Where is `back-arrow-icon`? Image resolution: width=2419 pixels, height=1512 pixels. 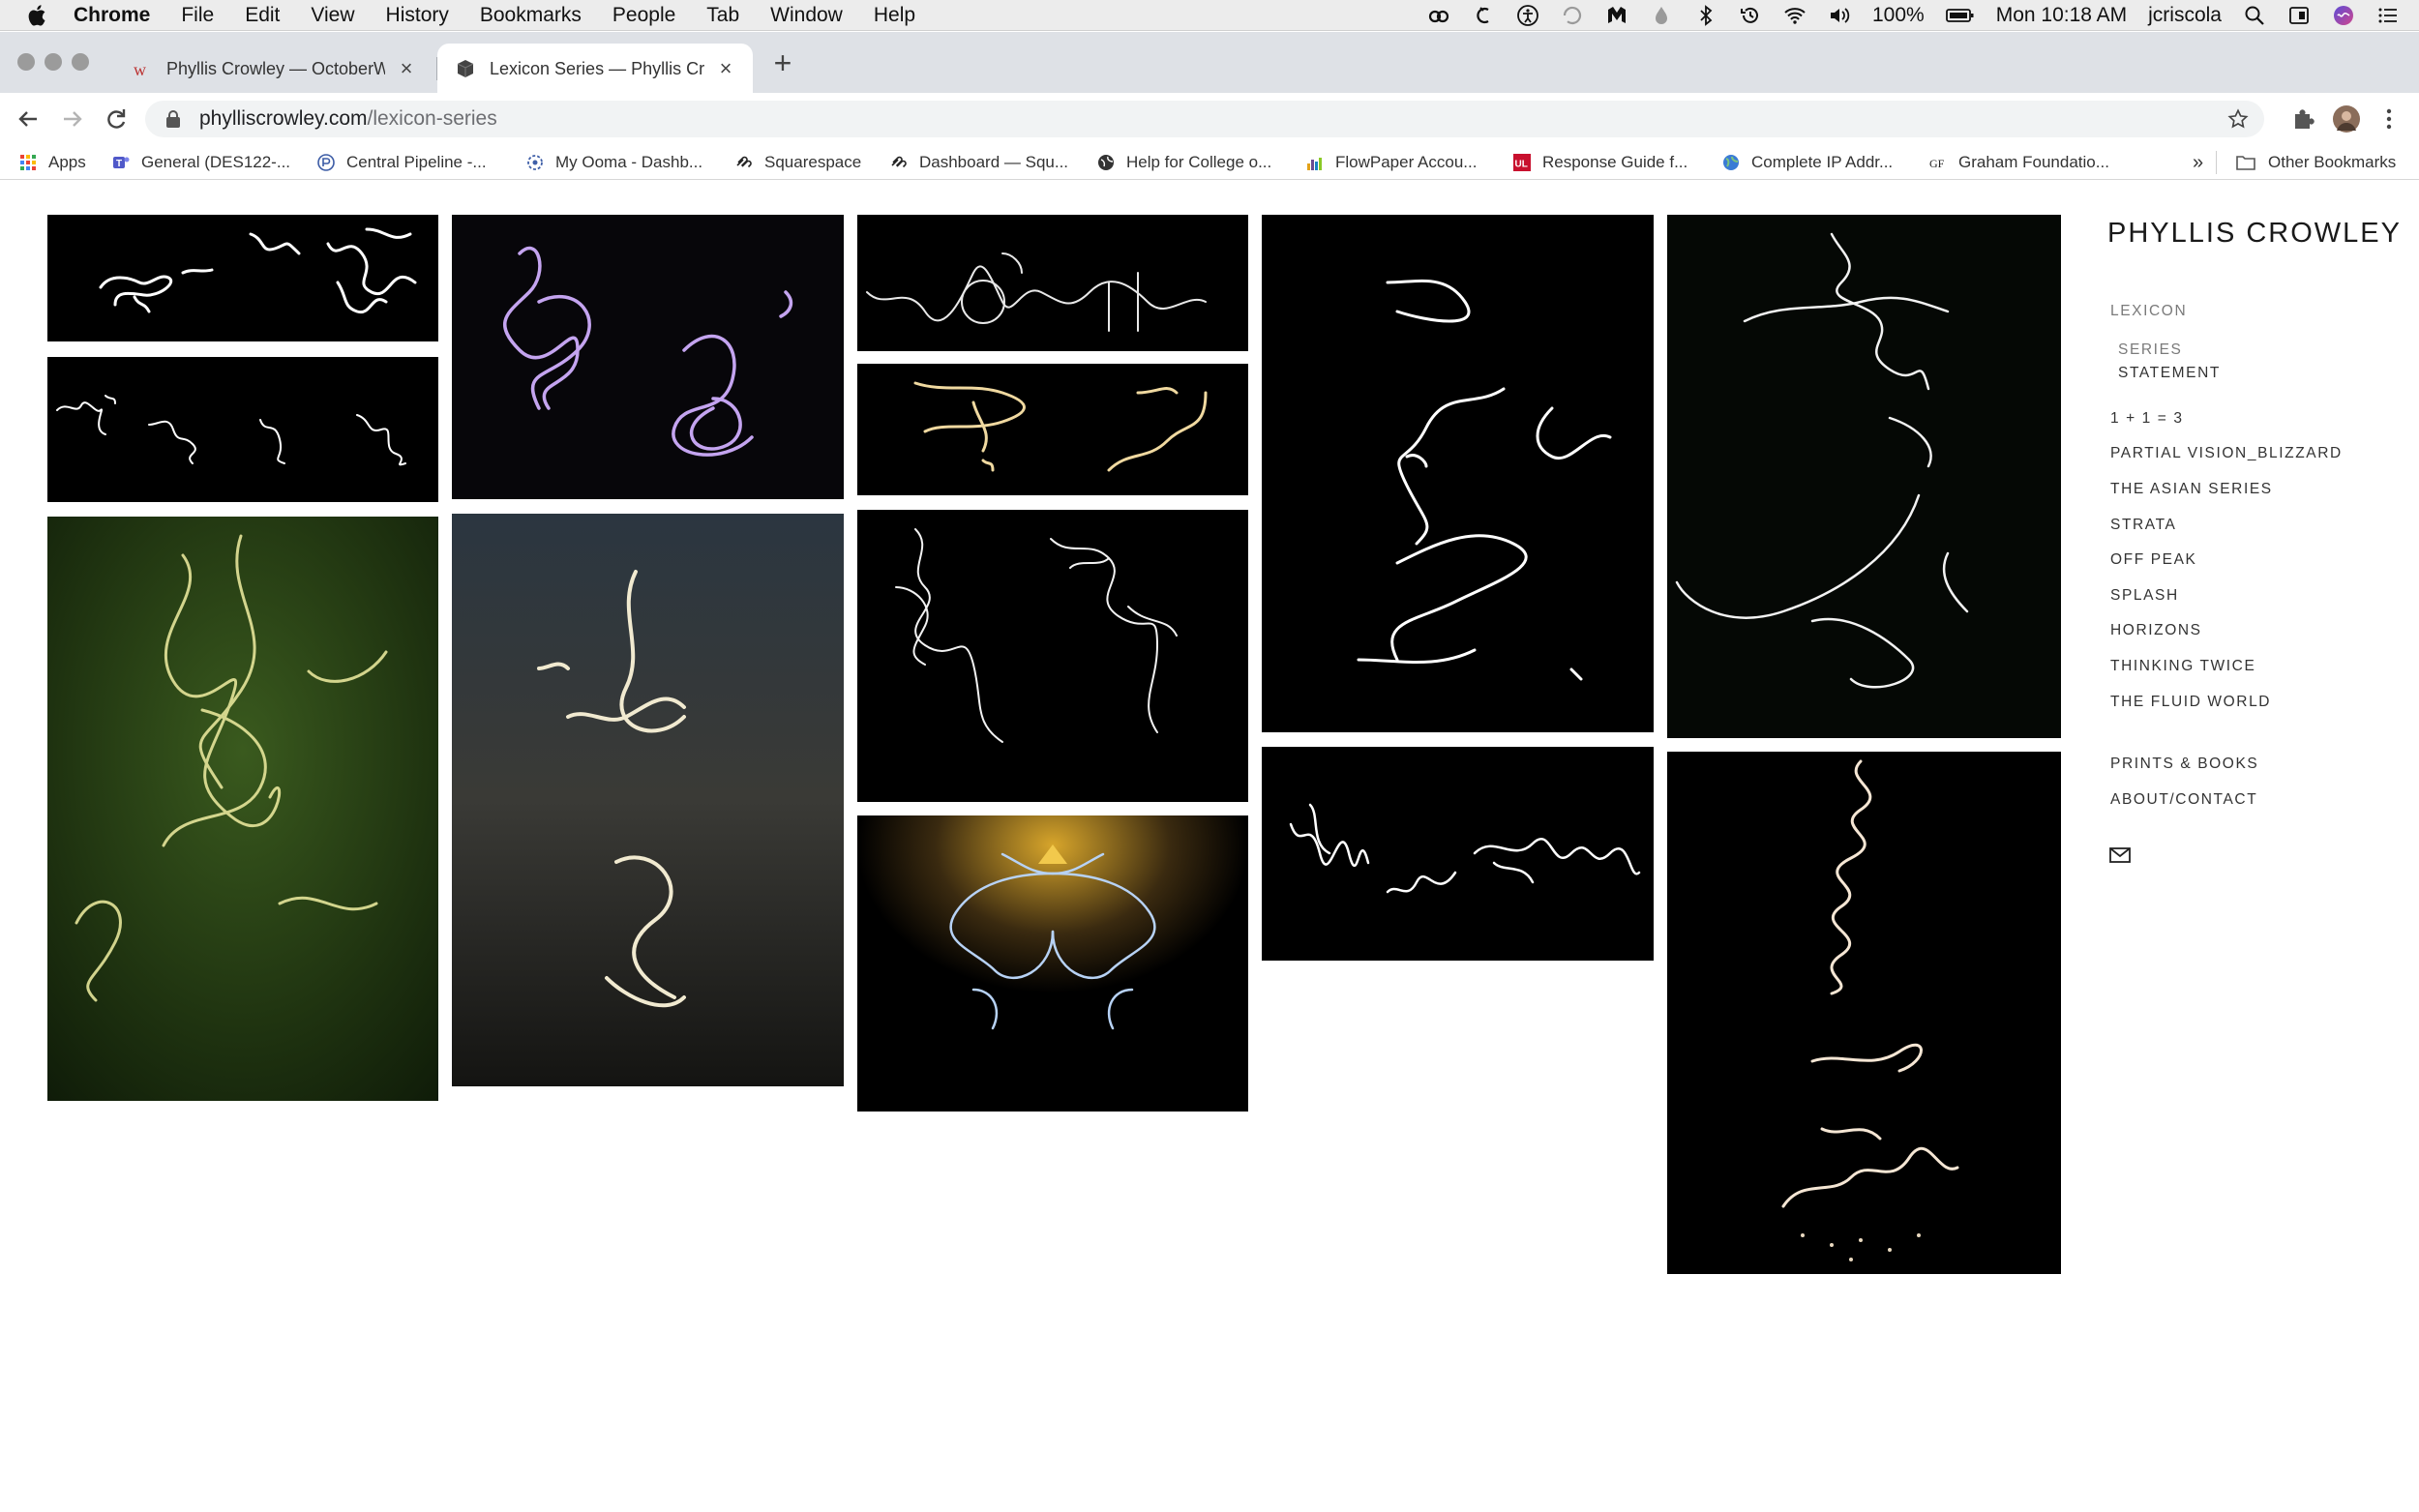 back-arrow-icon is located at coordinates (28, 119).